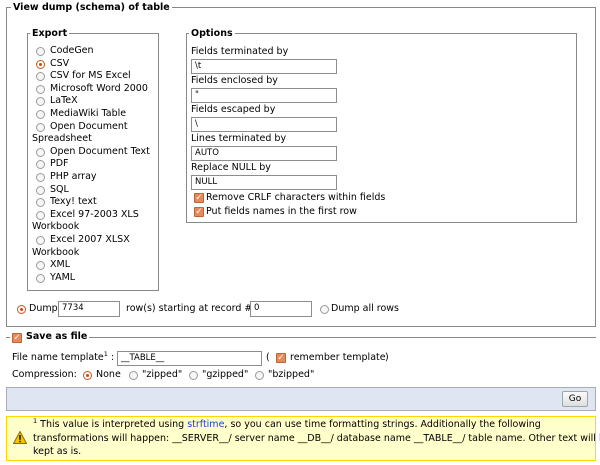 The width and height of the screenshot is (600, 465). Describe the element at coordinates (281, 309) in the screenshot. I see `start-record-input: 0` at that location.